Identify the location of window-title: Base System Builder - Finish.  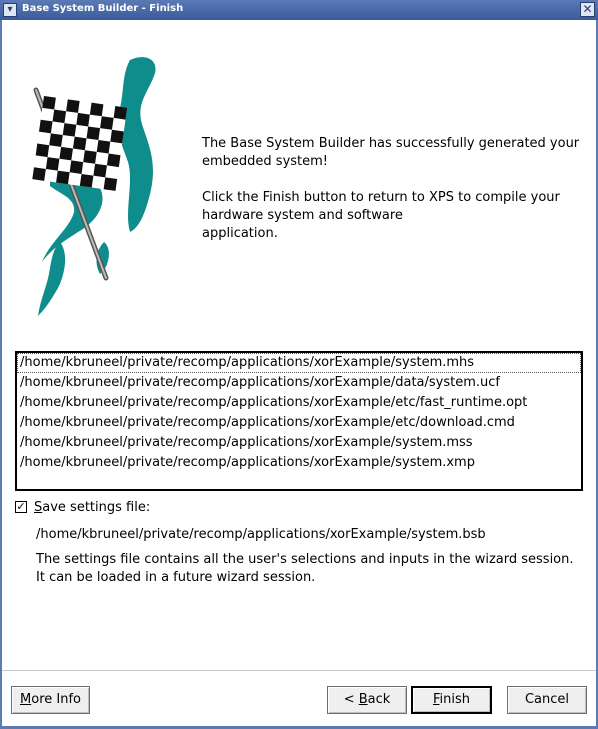
(103, 8).